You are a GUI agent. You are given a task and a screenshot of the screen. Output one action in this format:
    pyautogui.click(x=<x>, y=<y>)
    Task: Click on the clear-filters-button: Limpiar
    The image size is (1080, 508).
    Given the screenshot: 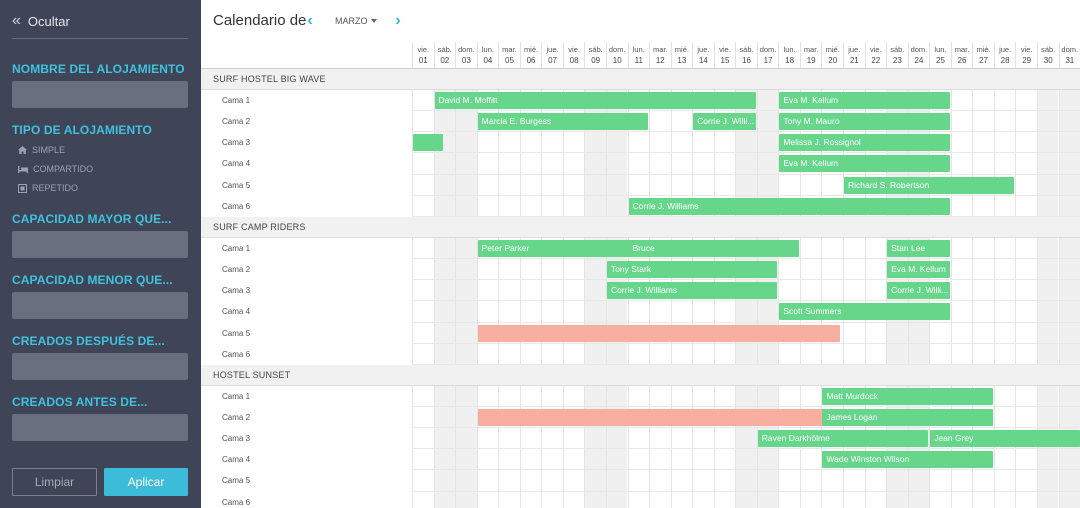 What is the action you would take?
    pyautogui.click(x=54, y=482)
    